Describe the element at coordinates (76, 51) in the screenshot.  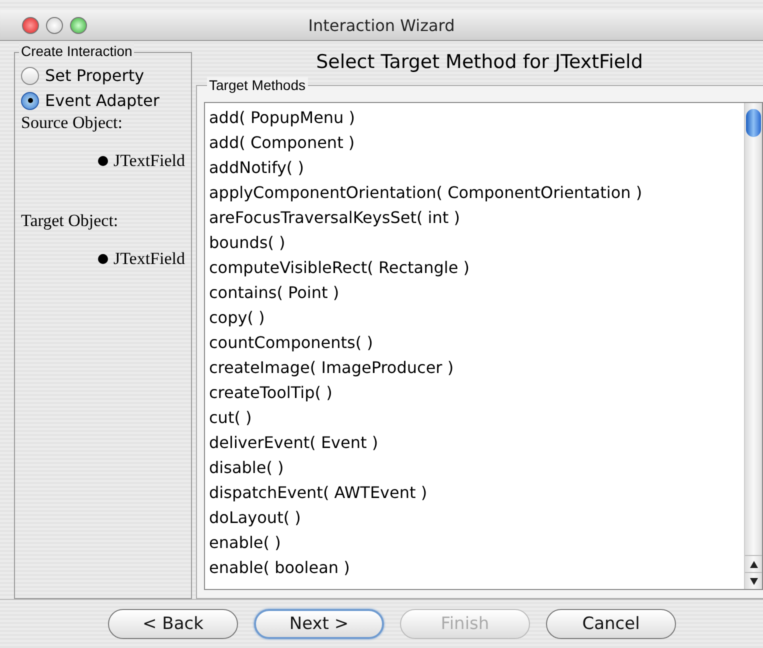
I see `panel-title: Create Interaction` at that location.